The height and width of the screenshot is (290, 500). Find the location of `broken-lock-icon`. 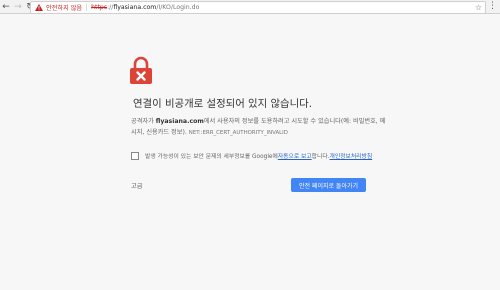

broken-lock-icon is located at coordinates (141, 70).